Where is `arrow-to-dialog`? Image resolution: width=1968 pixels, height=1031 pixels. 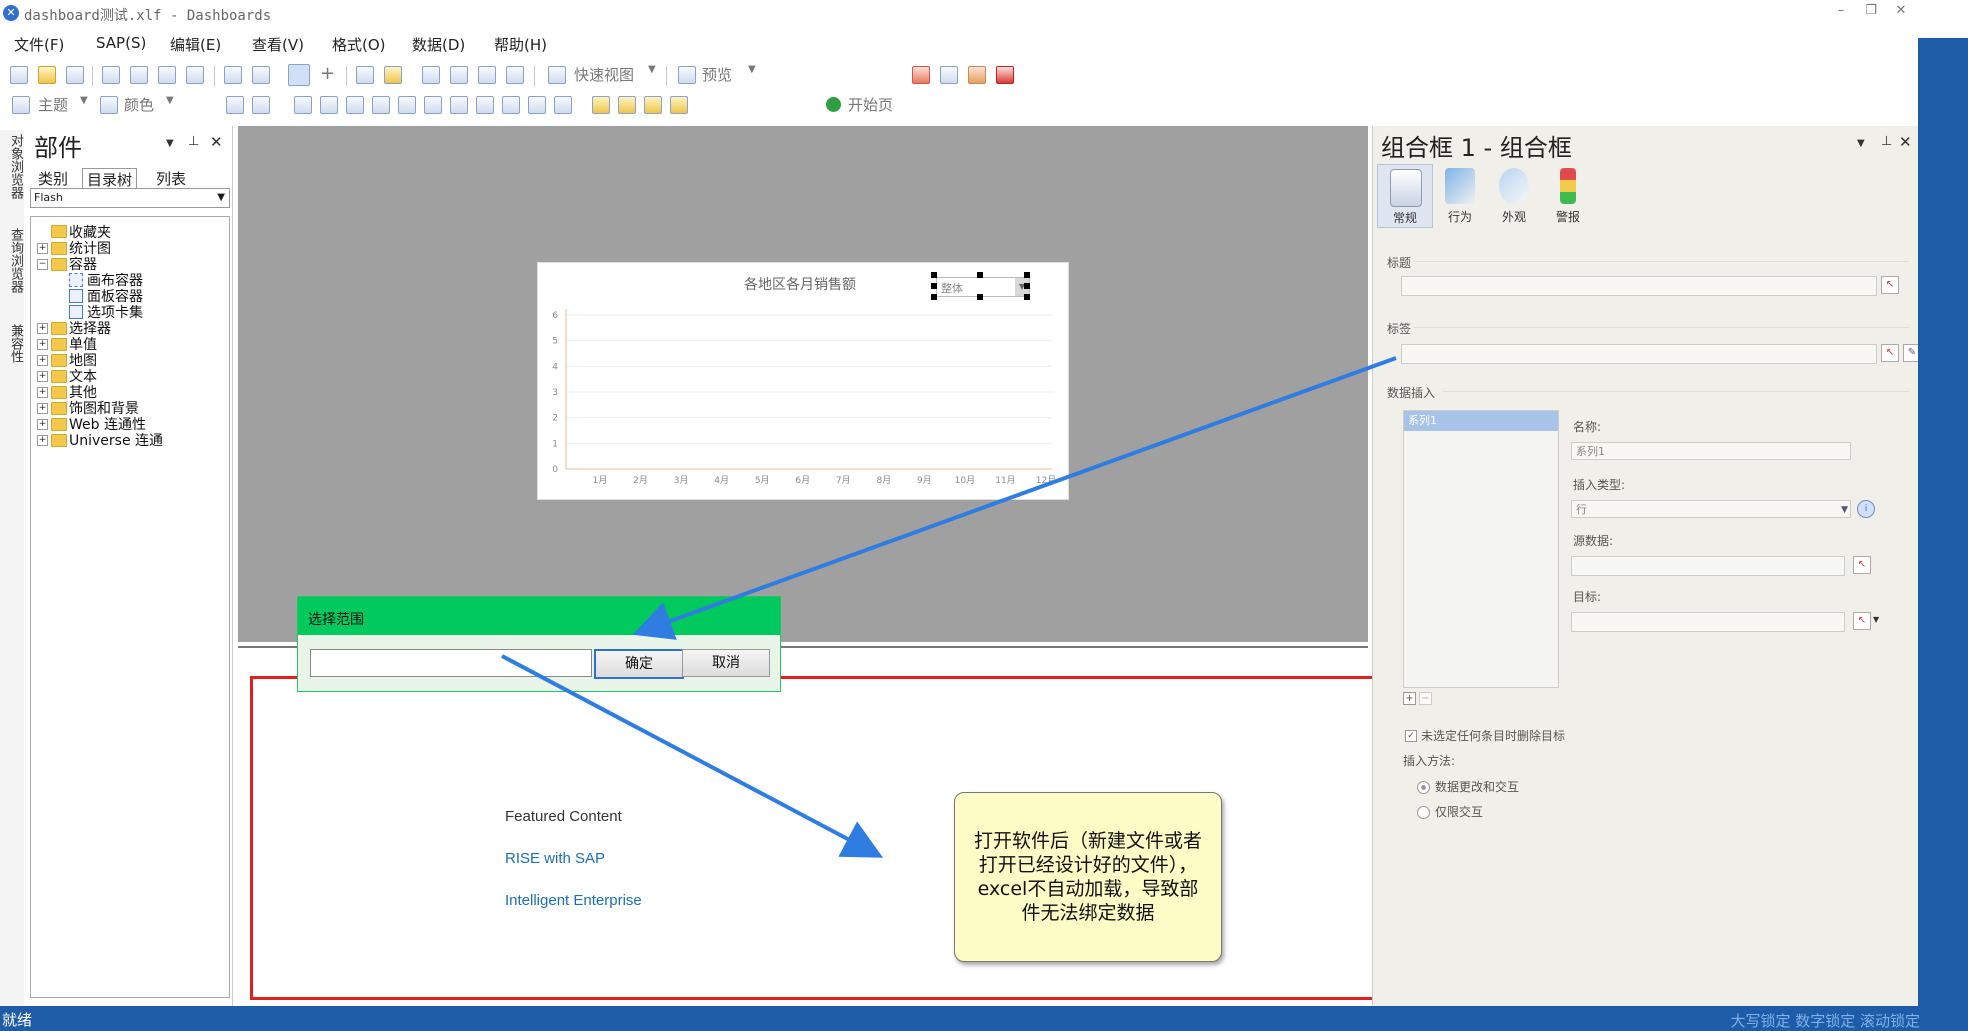 arrow-to-dialog is located at coordinates (1014, 498).